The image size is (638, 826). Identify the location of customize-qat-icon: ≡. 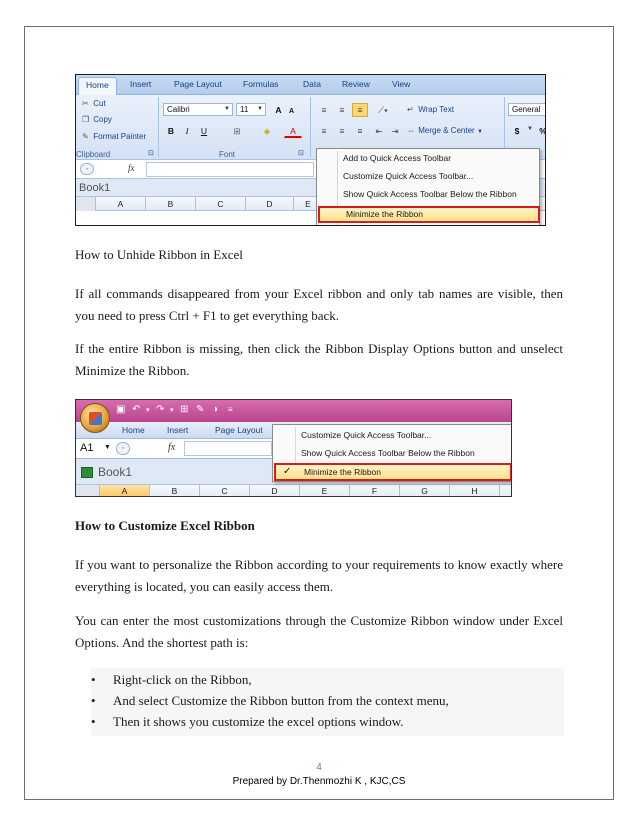
(230, 409).